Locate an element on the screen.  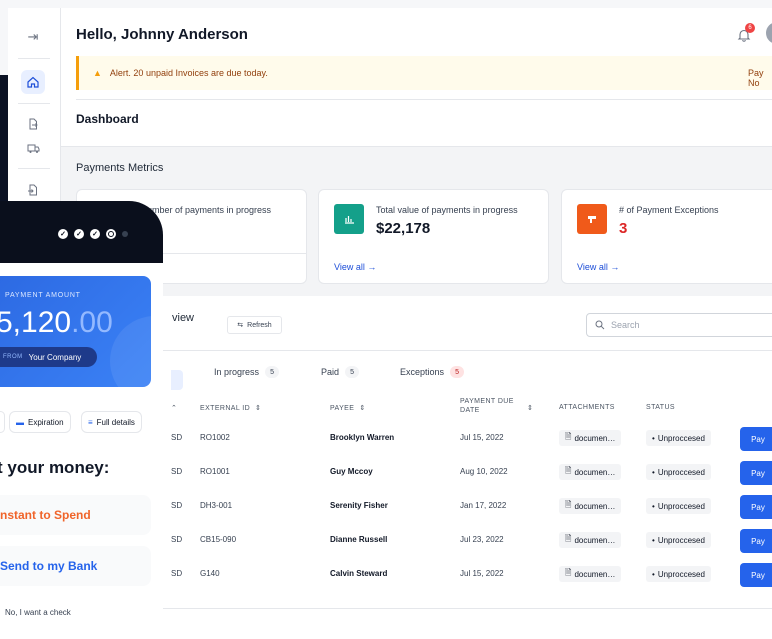
column-header-external-id: EXTERNAL ID ⇕ is located at coordinates (231, 408).